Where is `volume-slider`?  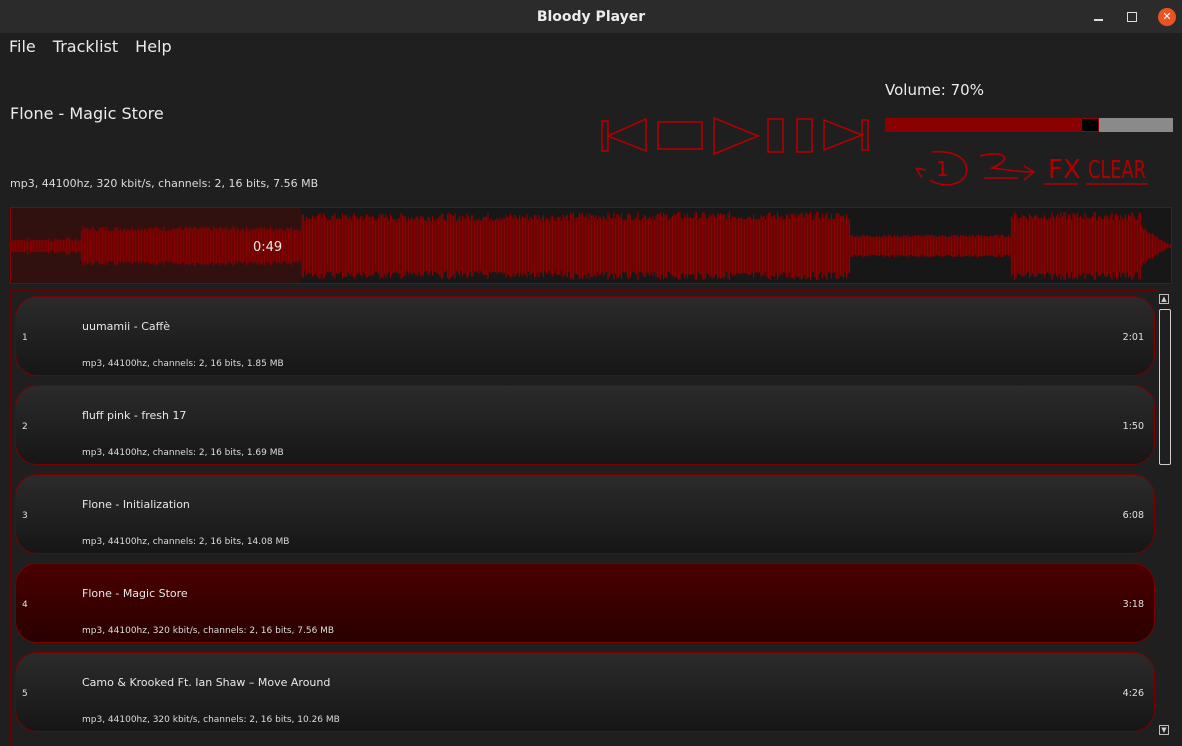 volume-slider is located at coordinates (1029, 125).